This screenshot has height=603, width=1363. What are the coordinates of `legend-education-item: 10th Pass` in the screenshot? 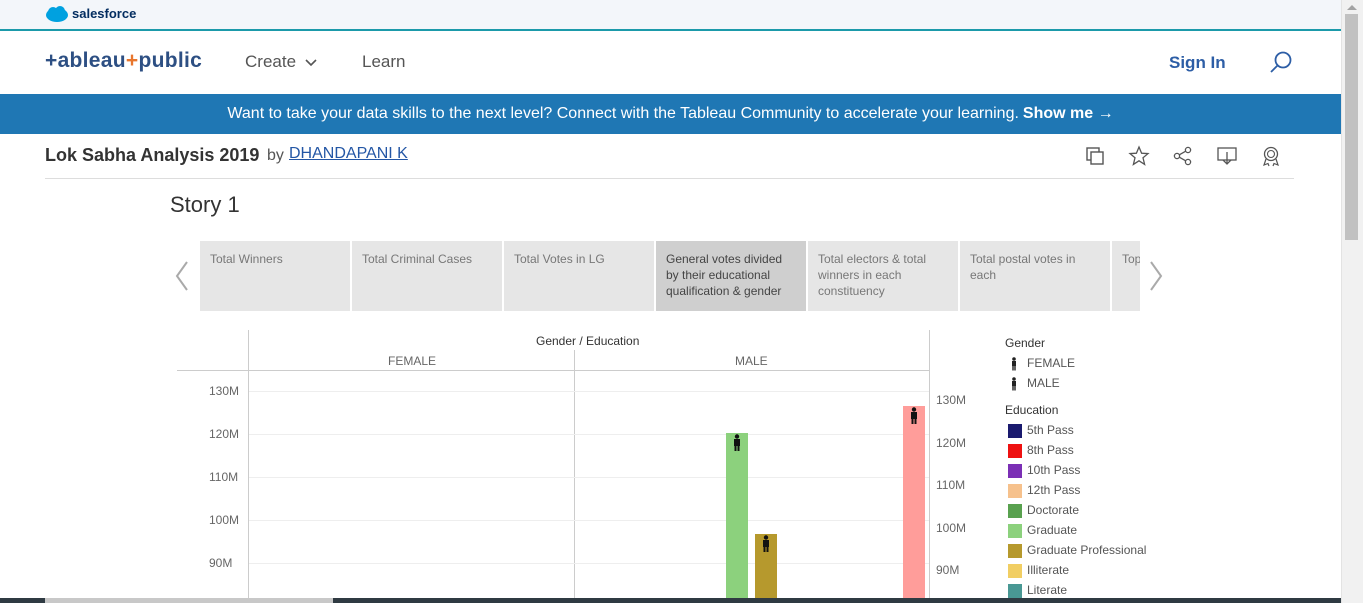 It's located at (1053, 470).